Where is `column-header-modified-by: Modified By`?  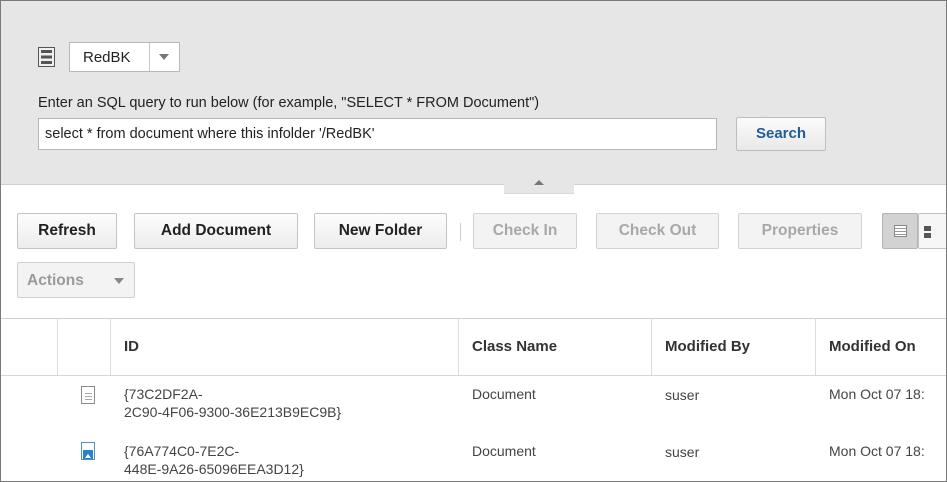
column-header-modified-by: Modified By is located at coordinates (734, 347).